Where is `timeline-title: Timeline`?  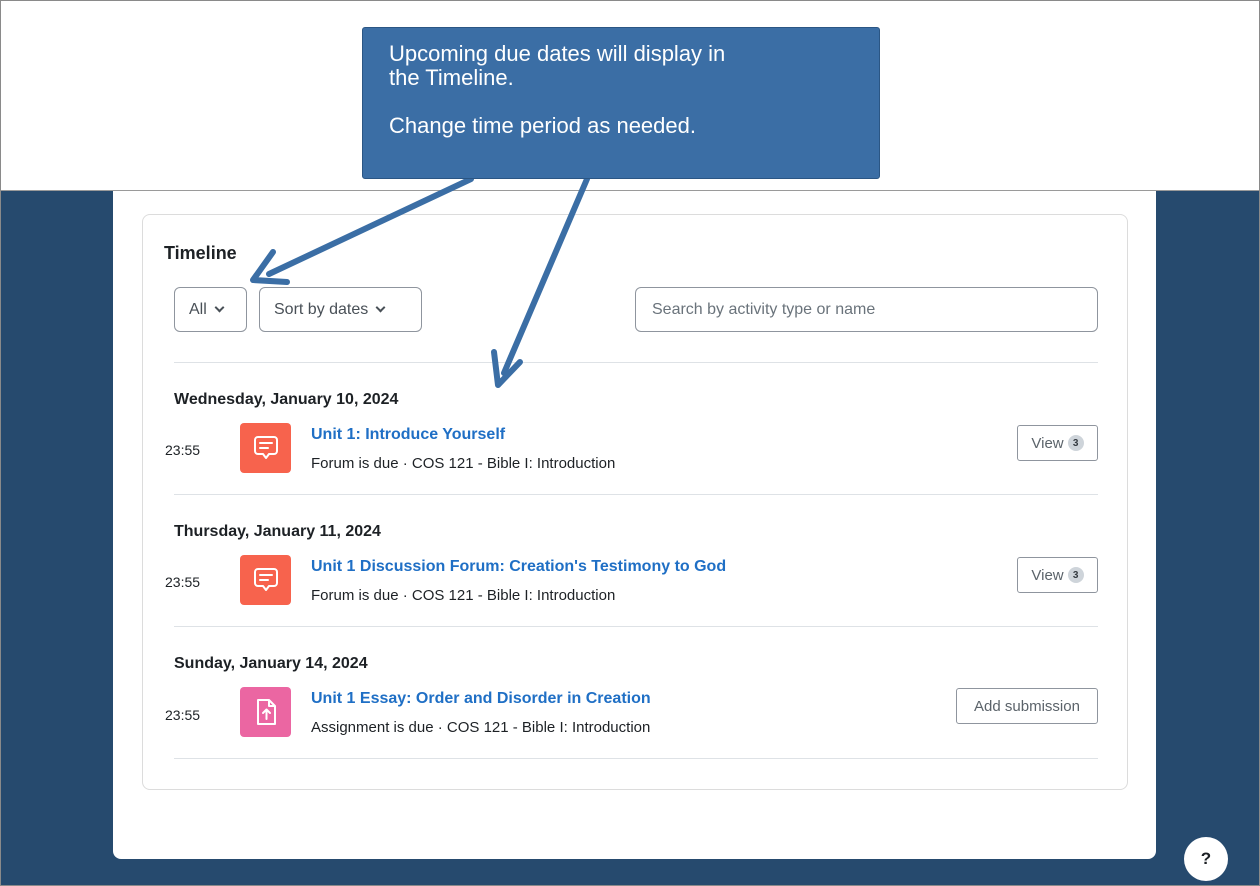
timeline-title: Timeline is located at coordinates (200, 253).